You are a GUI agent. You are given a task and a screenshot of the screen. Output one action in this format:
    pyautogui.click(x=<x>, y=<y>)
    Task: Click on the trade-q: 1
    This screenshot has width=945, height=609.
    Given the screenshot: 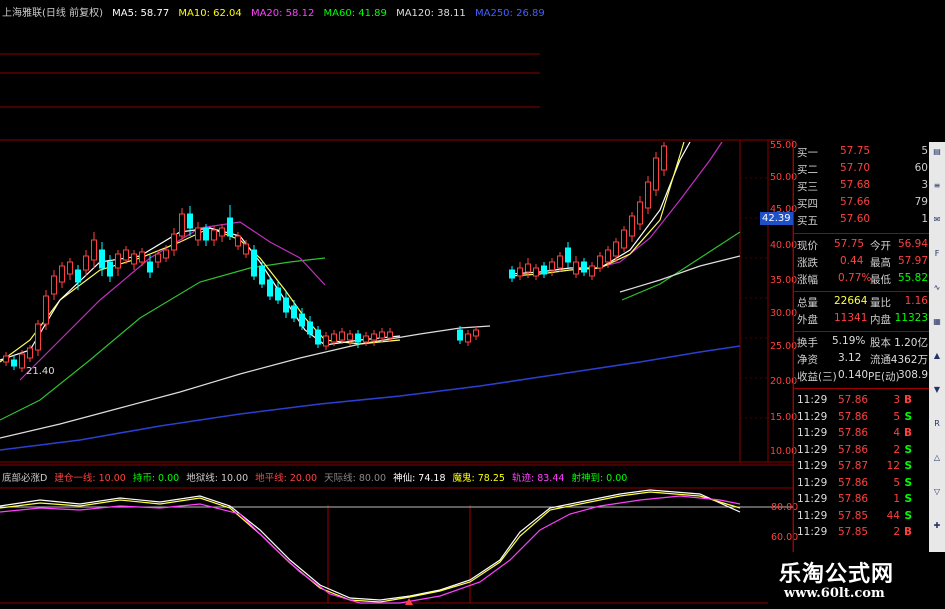 What is the action you would take?
    pyautogui.click(x=896, y=499)
    